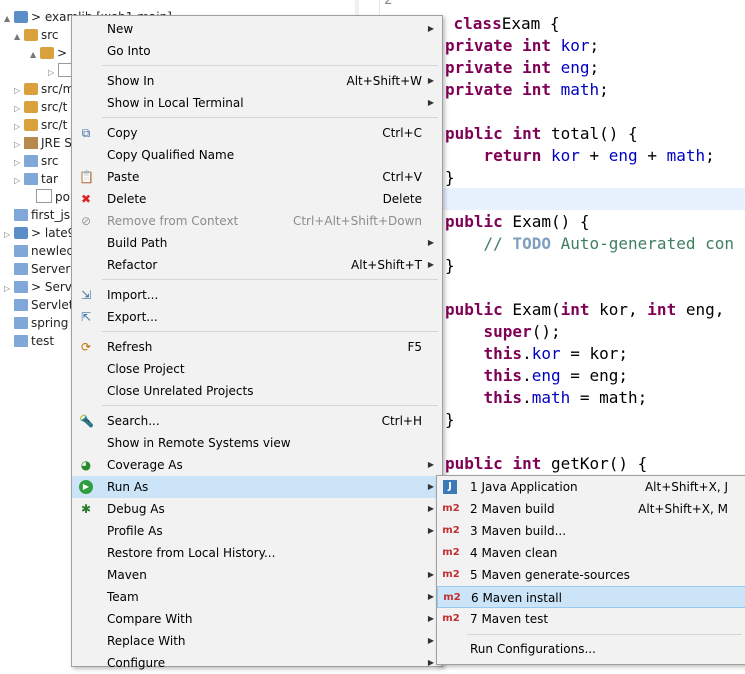  I want to click on menu-item-copy: ⧉ Copy Ctrl+C, so click(257, 133).